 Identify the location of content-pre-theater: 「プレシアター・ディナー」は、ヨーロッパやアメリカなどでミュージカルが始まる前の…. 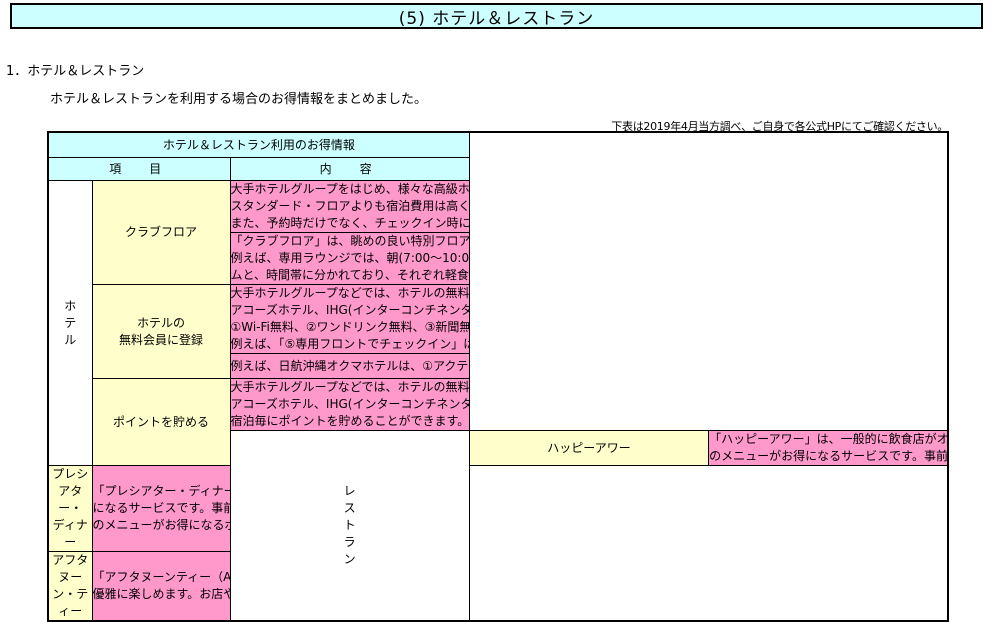
(161, 508).